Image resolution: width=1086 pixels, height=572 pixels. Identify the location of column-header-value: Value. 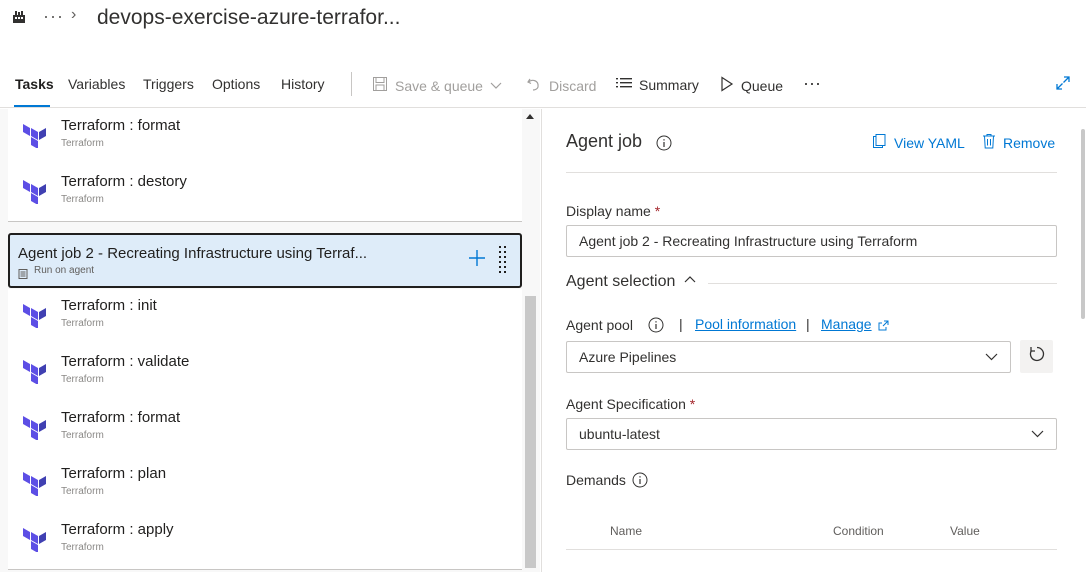
(965, 531).